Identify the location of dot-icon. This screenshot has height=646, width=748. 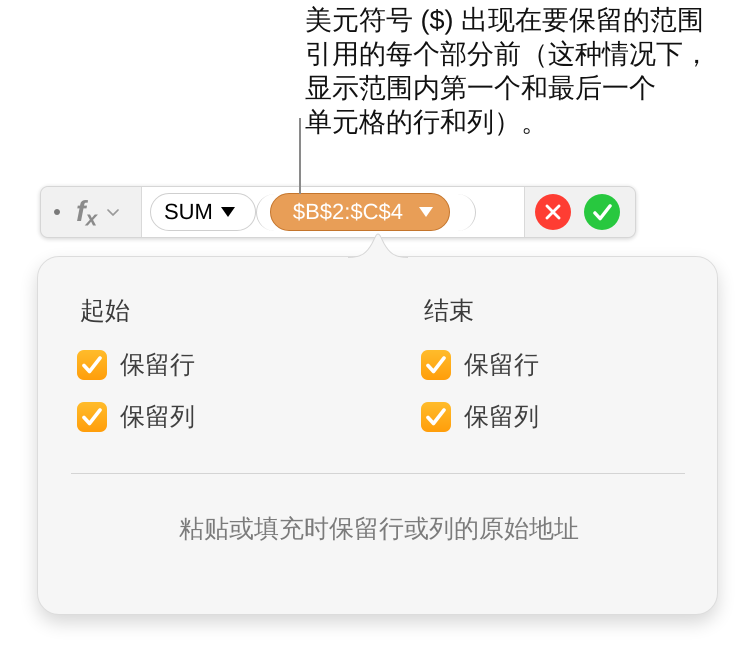
(57, 212).